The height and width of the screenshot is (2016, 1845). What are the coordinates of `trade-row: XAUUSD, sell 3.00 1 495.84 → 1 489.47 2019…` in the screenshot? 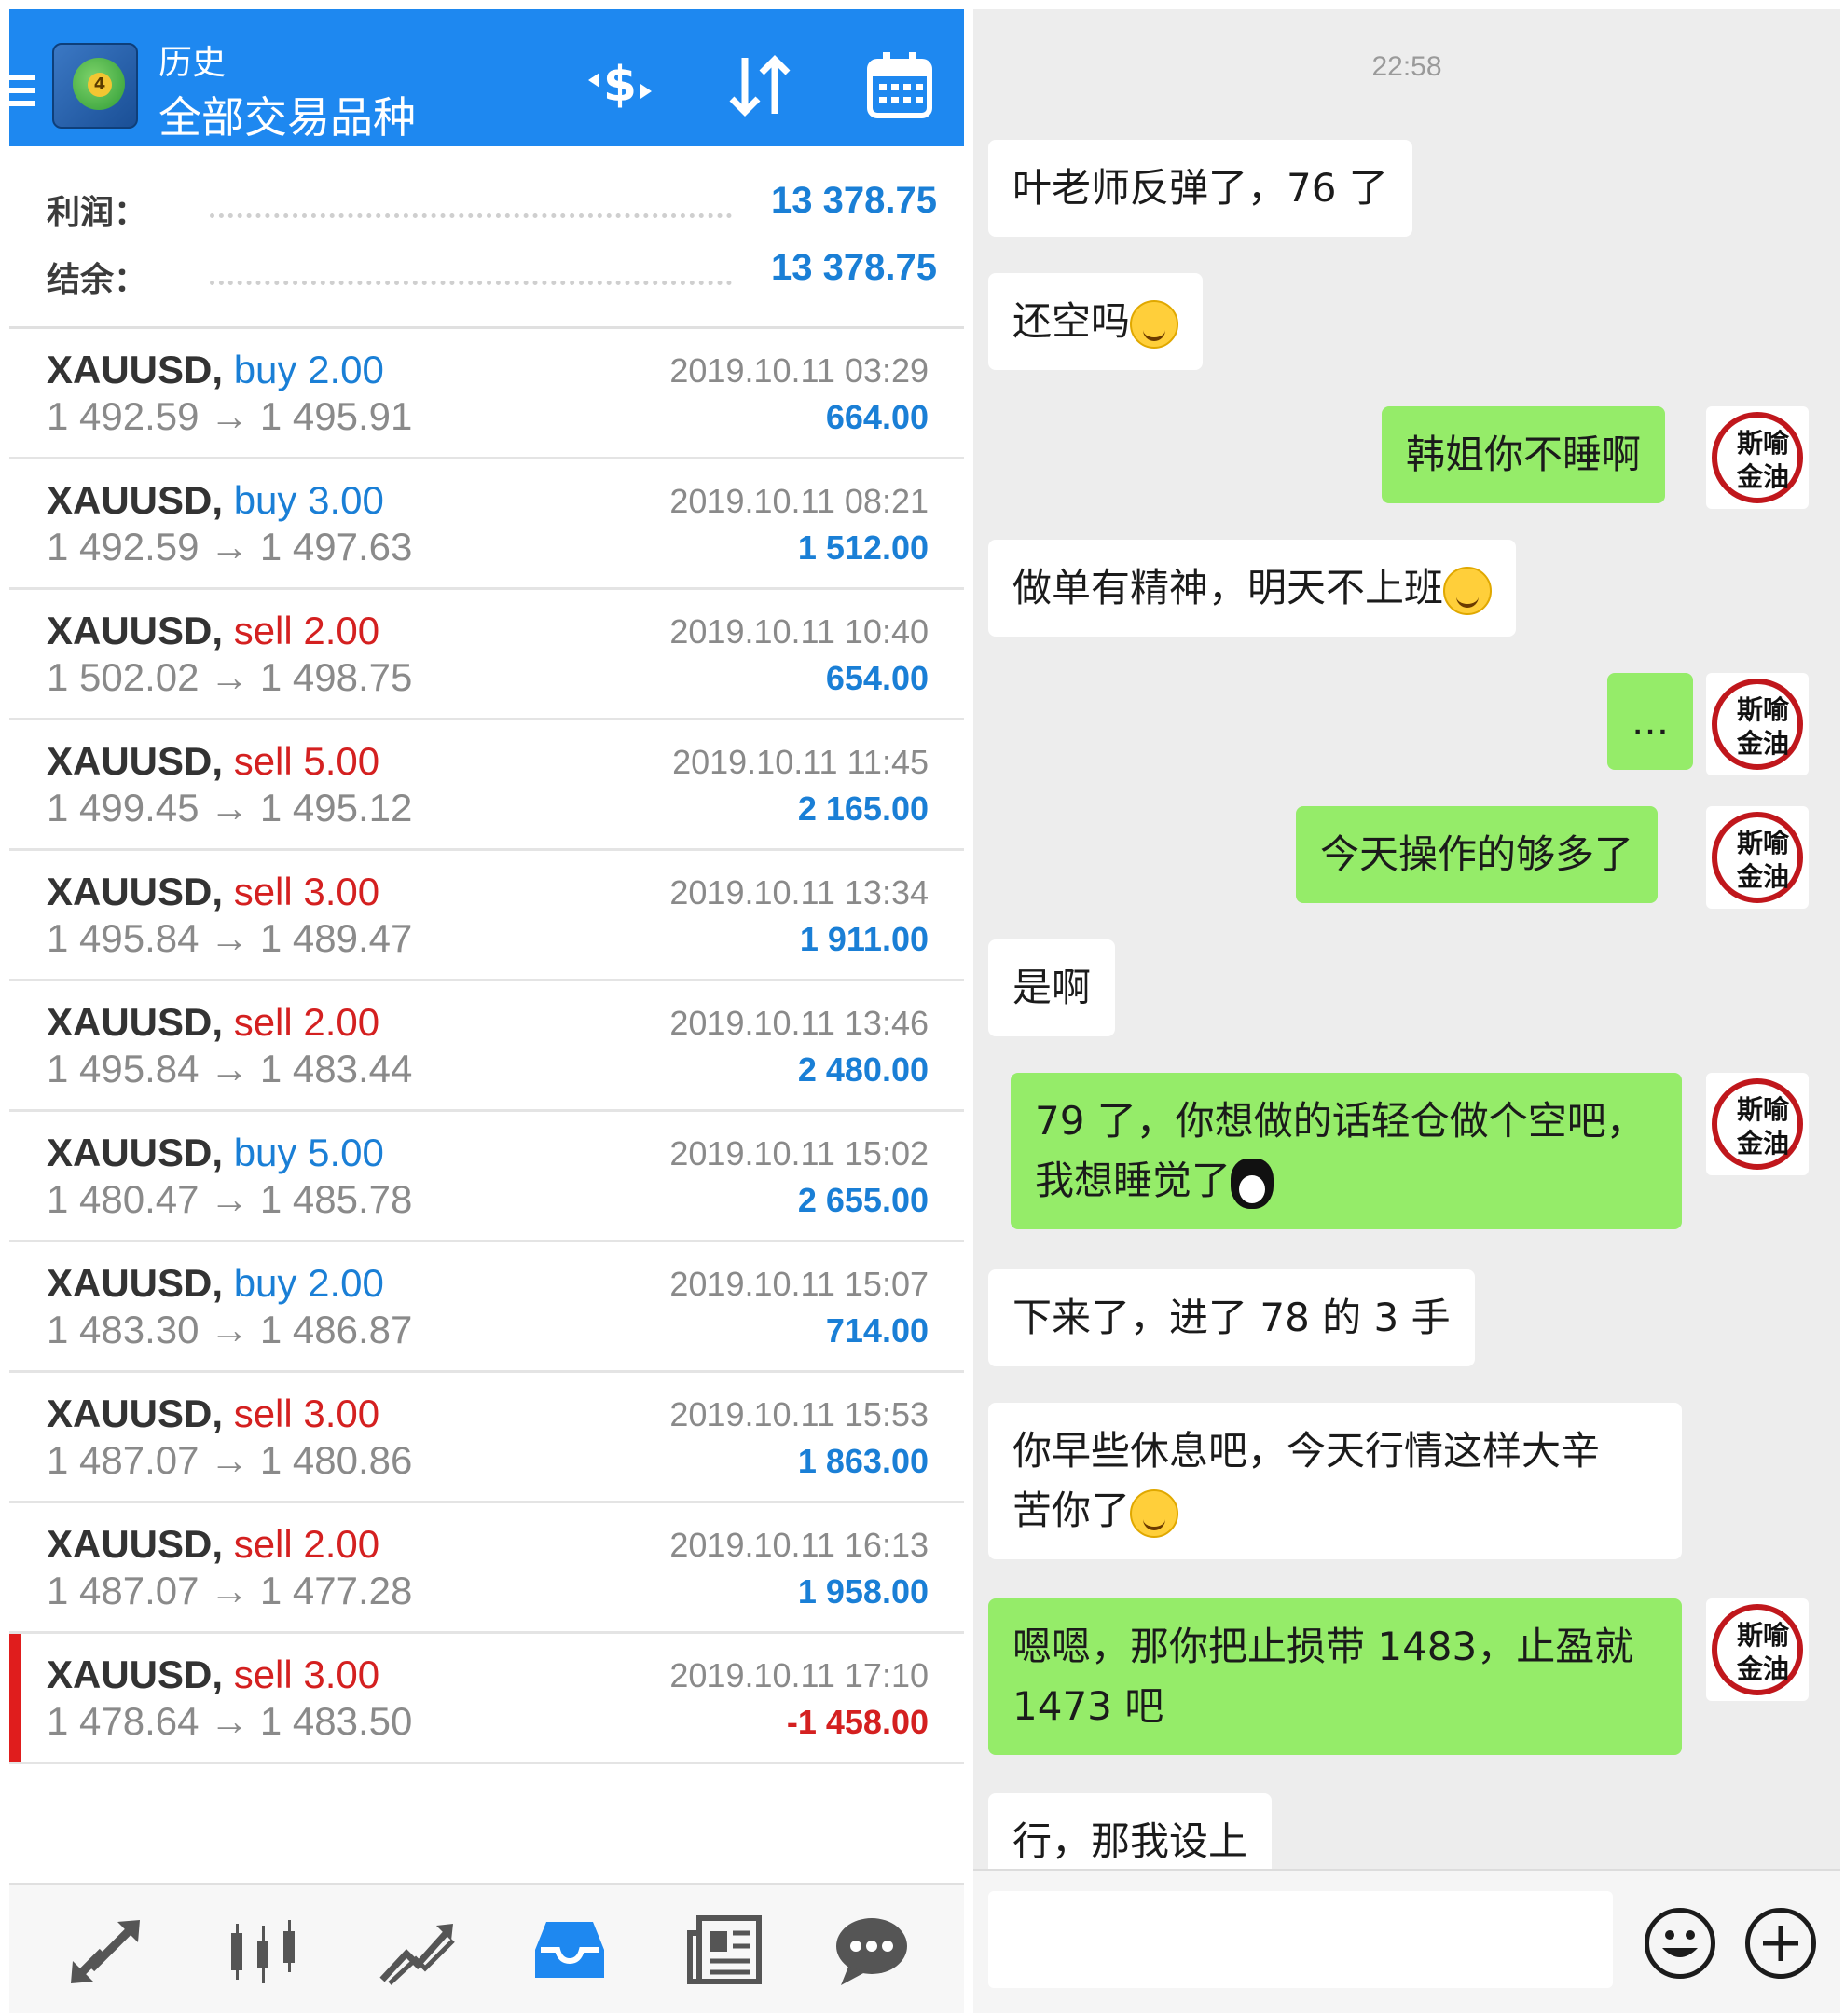 It's located at (486, 916).